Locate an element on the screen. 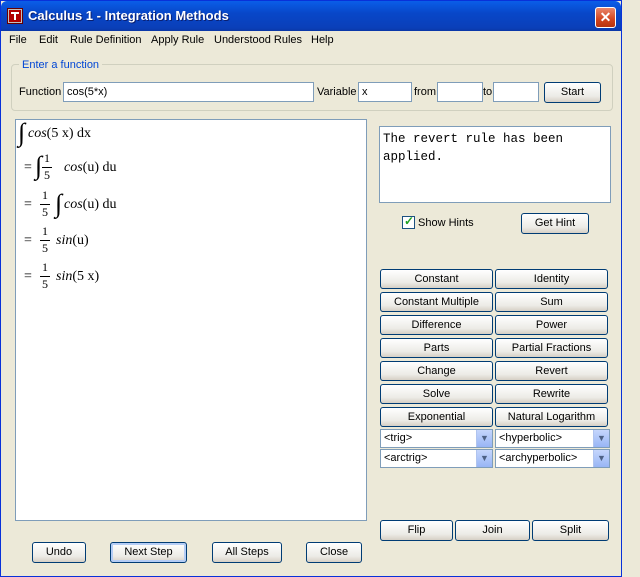  app-icon is located at coordinates (15, 16).